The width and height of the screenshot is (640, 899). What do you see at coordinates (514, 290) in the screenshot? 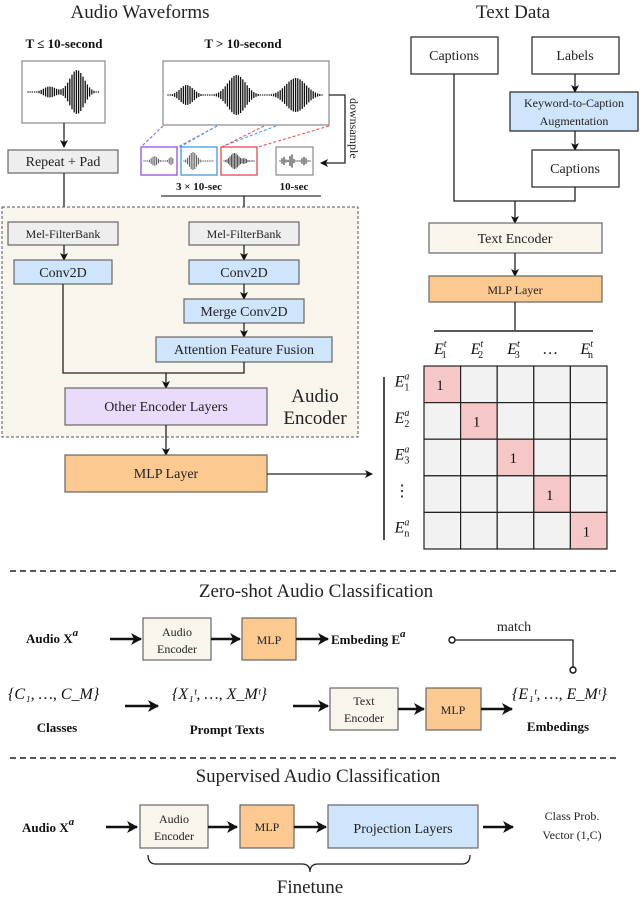
I see `text-mlp-layer-label: MLP Layer` at bounding box center [514, 290].